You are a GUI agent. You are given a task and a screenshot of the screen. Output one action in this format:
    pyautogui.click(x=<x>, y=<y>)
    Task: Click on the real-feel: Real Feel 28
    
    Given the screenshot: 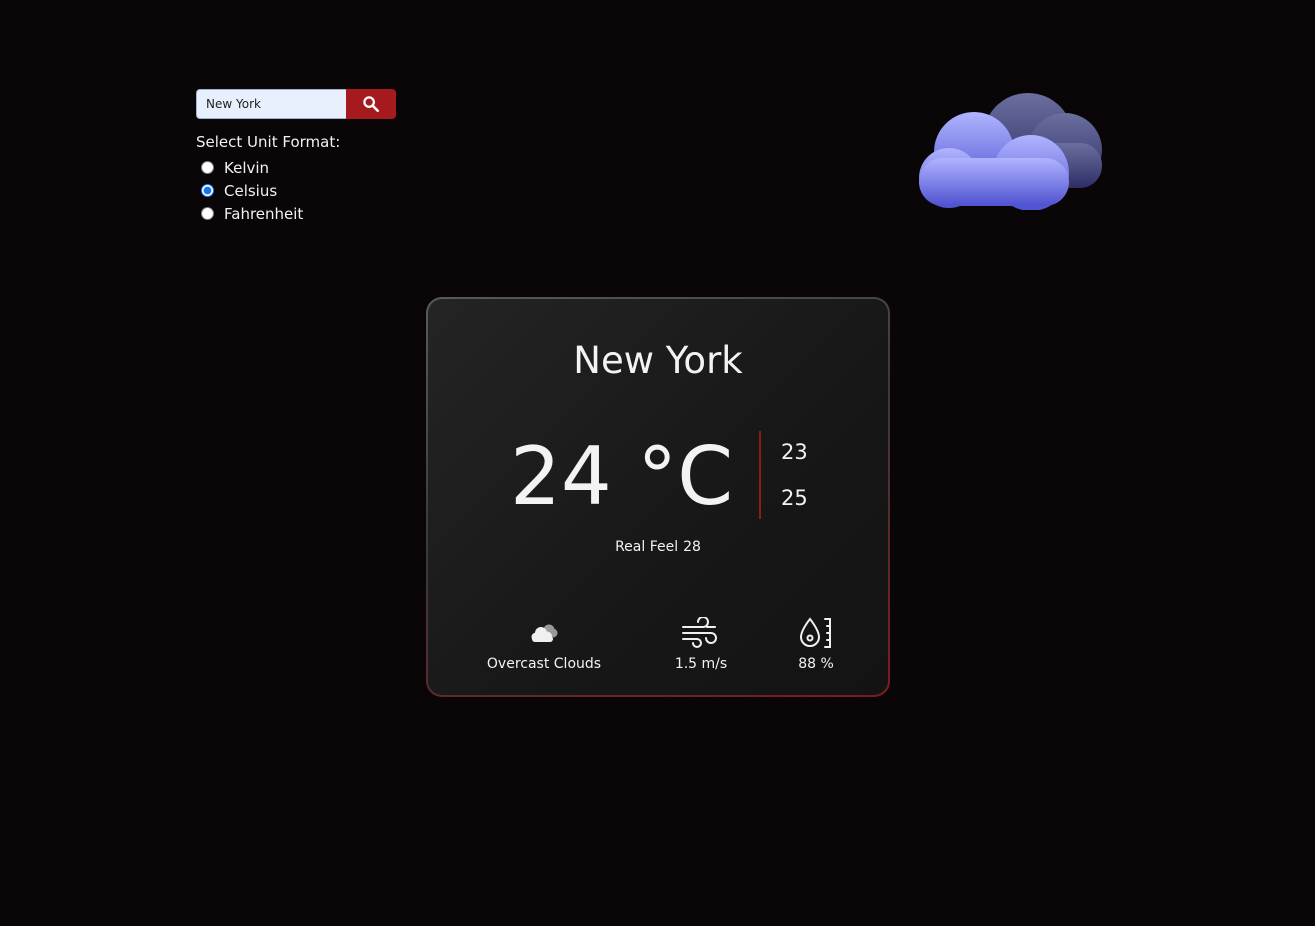 What is the action you would take?
    pyautogui.click(x=658, y=547)
    